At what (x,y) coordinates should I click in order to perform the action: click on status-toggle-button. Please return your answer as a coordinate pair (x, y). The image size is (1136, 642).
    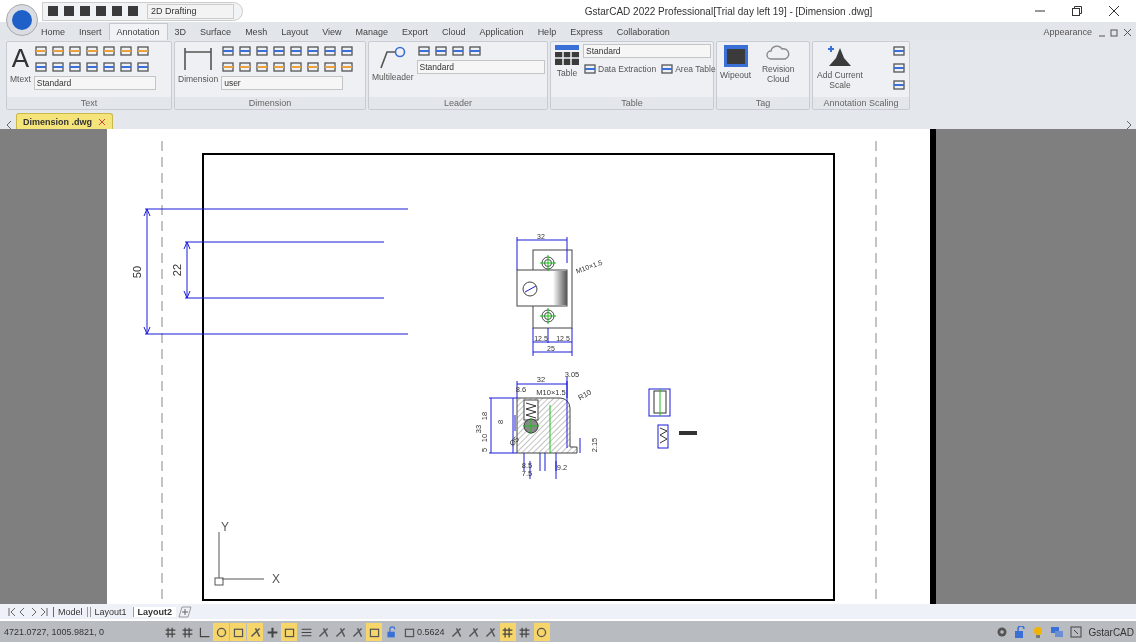
    Looking at the image, I should click on (238, 632).